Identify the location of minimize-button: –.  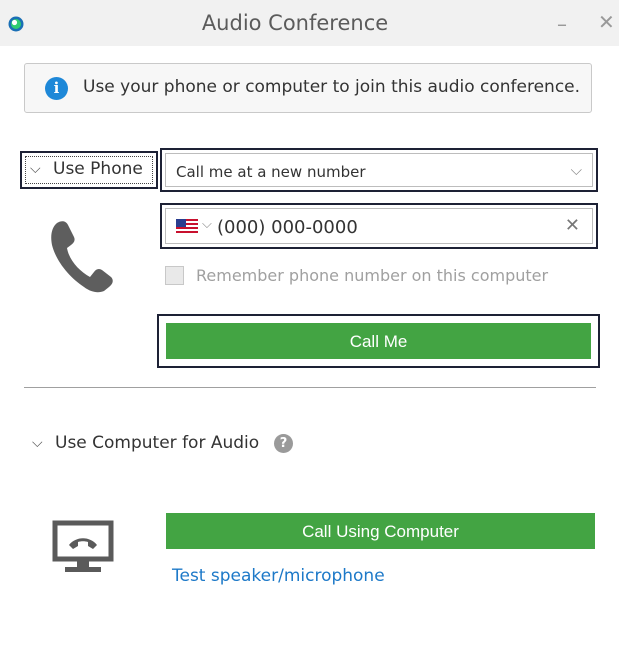
(562, 24).